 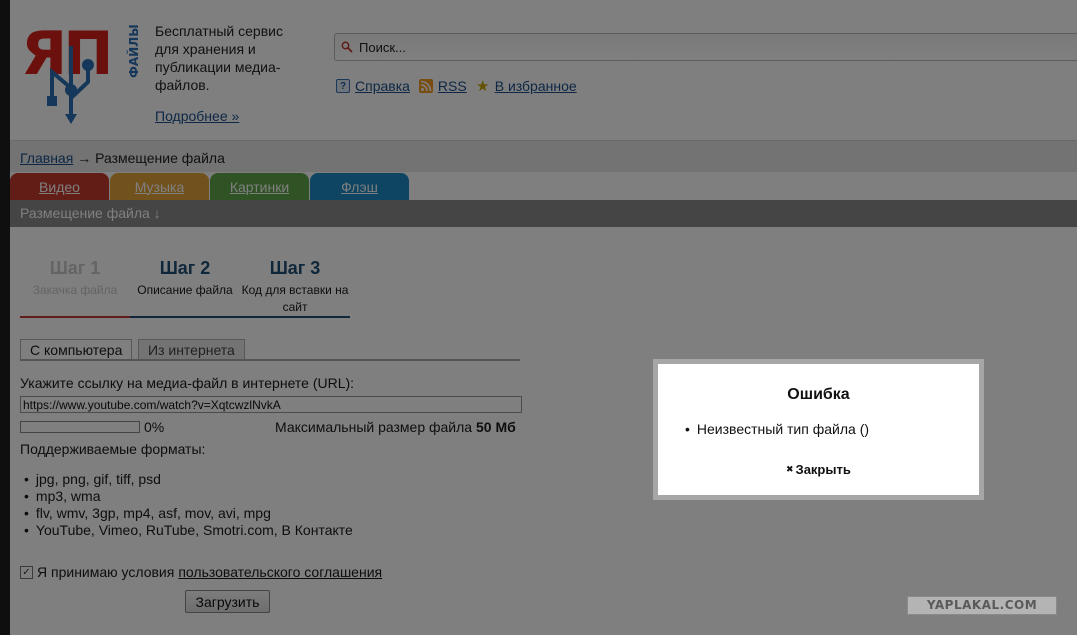 I want to click on close-button: ✖ Закрыть, so click(x=818, y=469).